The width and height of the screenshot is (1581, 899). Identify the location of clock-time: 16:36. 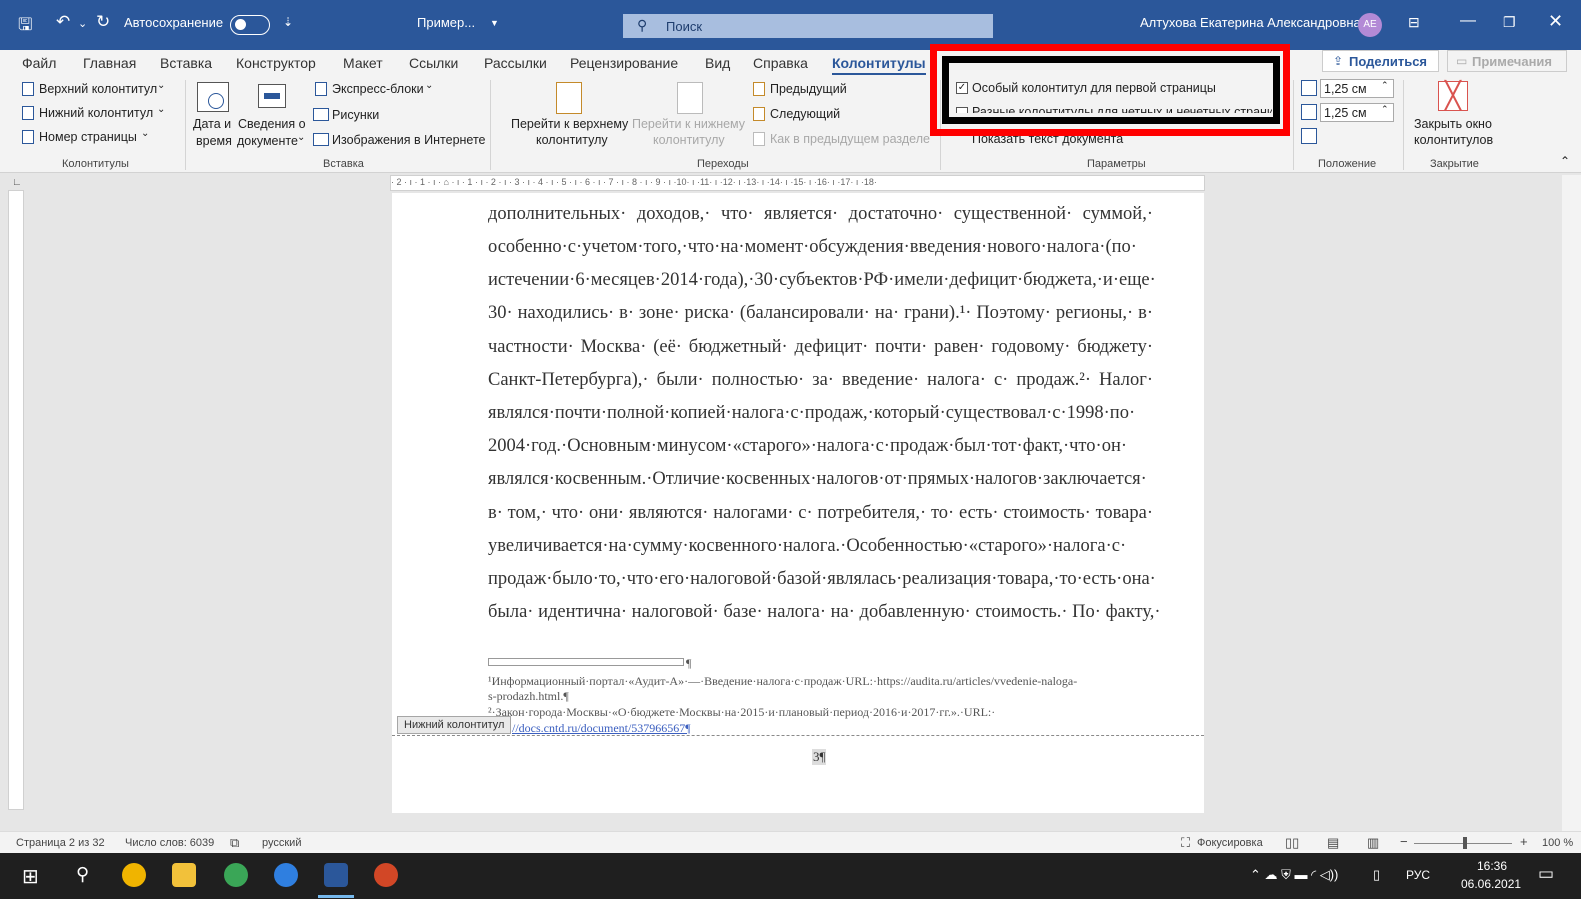
(1492, 866).